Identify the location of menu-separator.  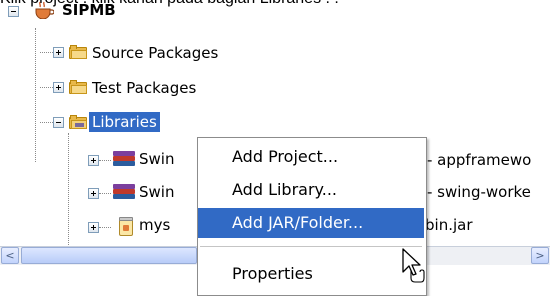
(311, 246).